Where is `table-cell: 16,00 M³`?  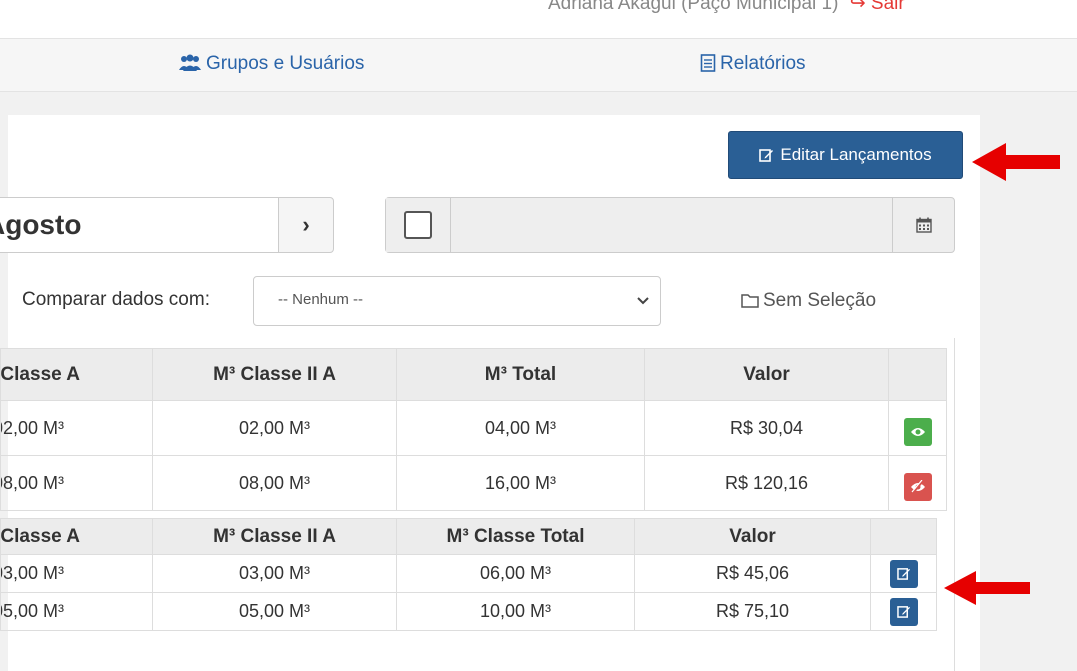
table-cell: 16,00 M³ is located at coordinates (520, 483).